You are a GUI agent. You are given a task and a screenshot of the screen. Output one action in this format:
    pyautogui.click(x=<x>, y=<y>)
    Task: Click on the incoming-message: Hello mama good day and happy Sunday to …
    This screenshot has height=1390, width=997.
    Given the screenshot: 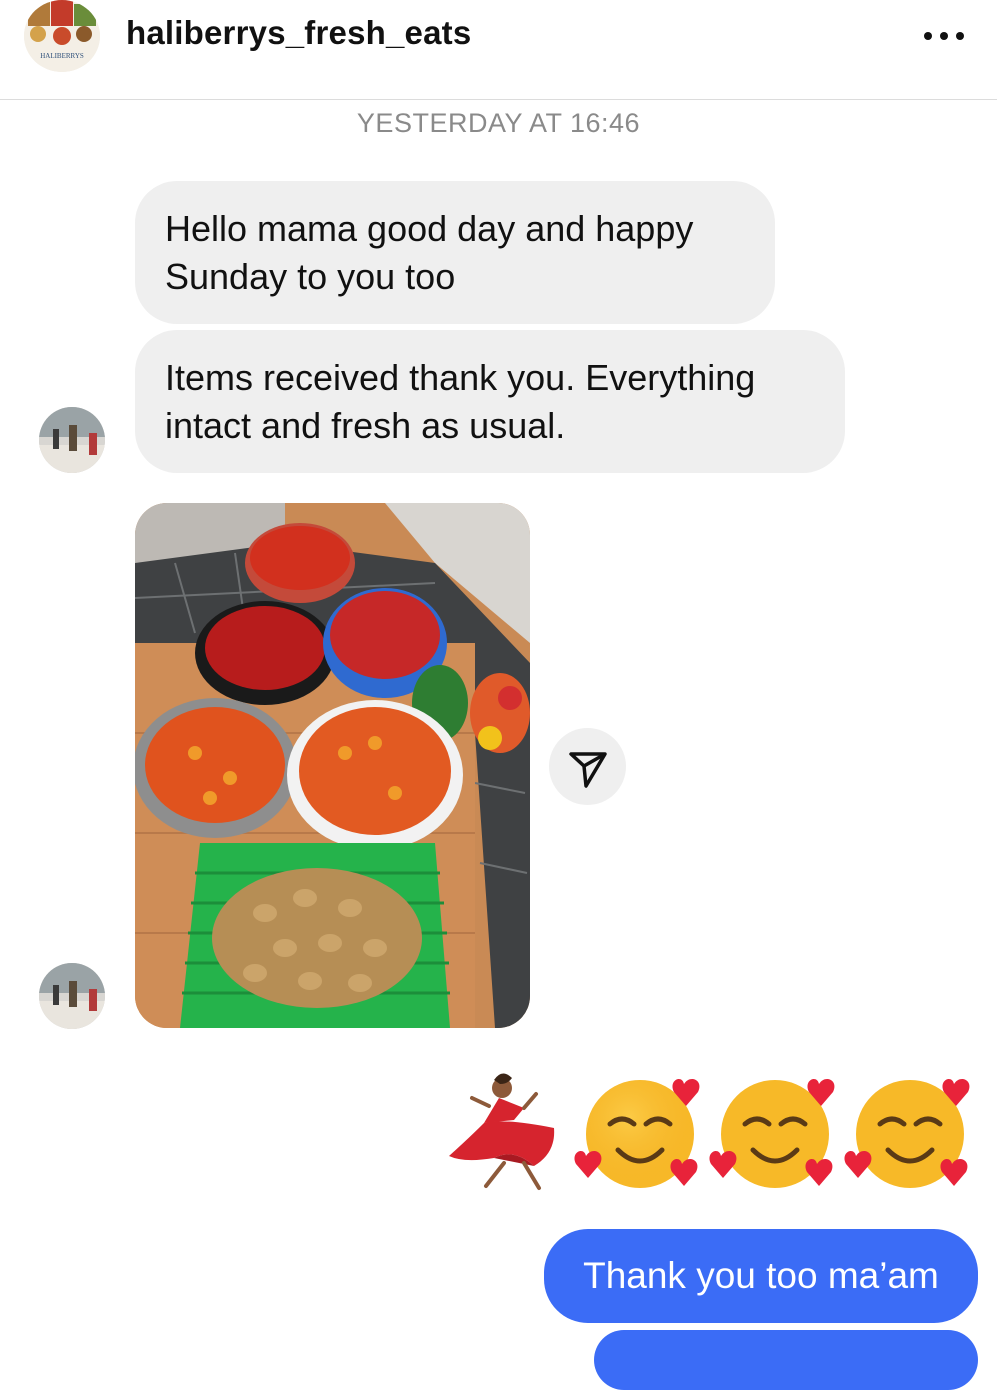 What is the action you would take?
    pyautogui.click(x=455, y=252)
    